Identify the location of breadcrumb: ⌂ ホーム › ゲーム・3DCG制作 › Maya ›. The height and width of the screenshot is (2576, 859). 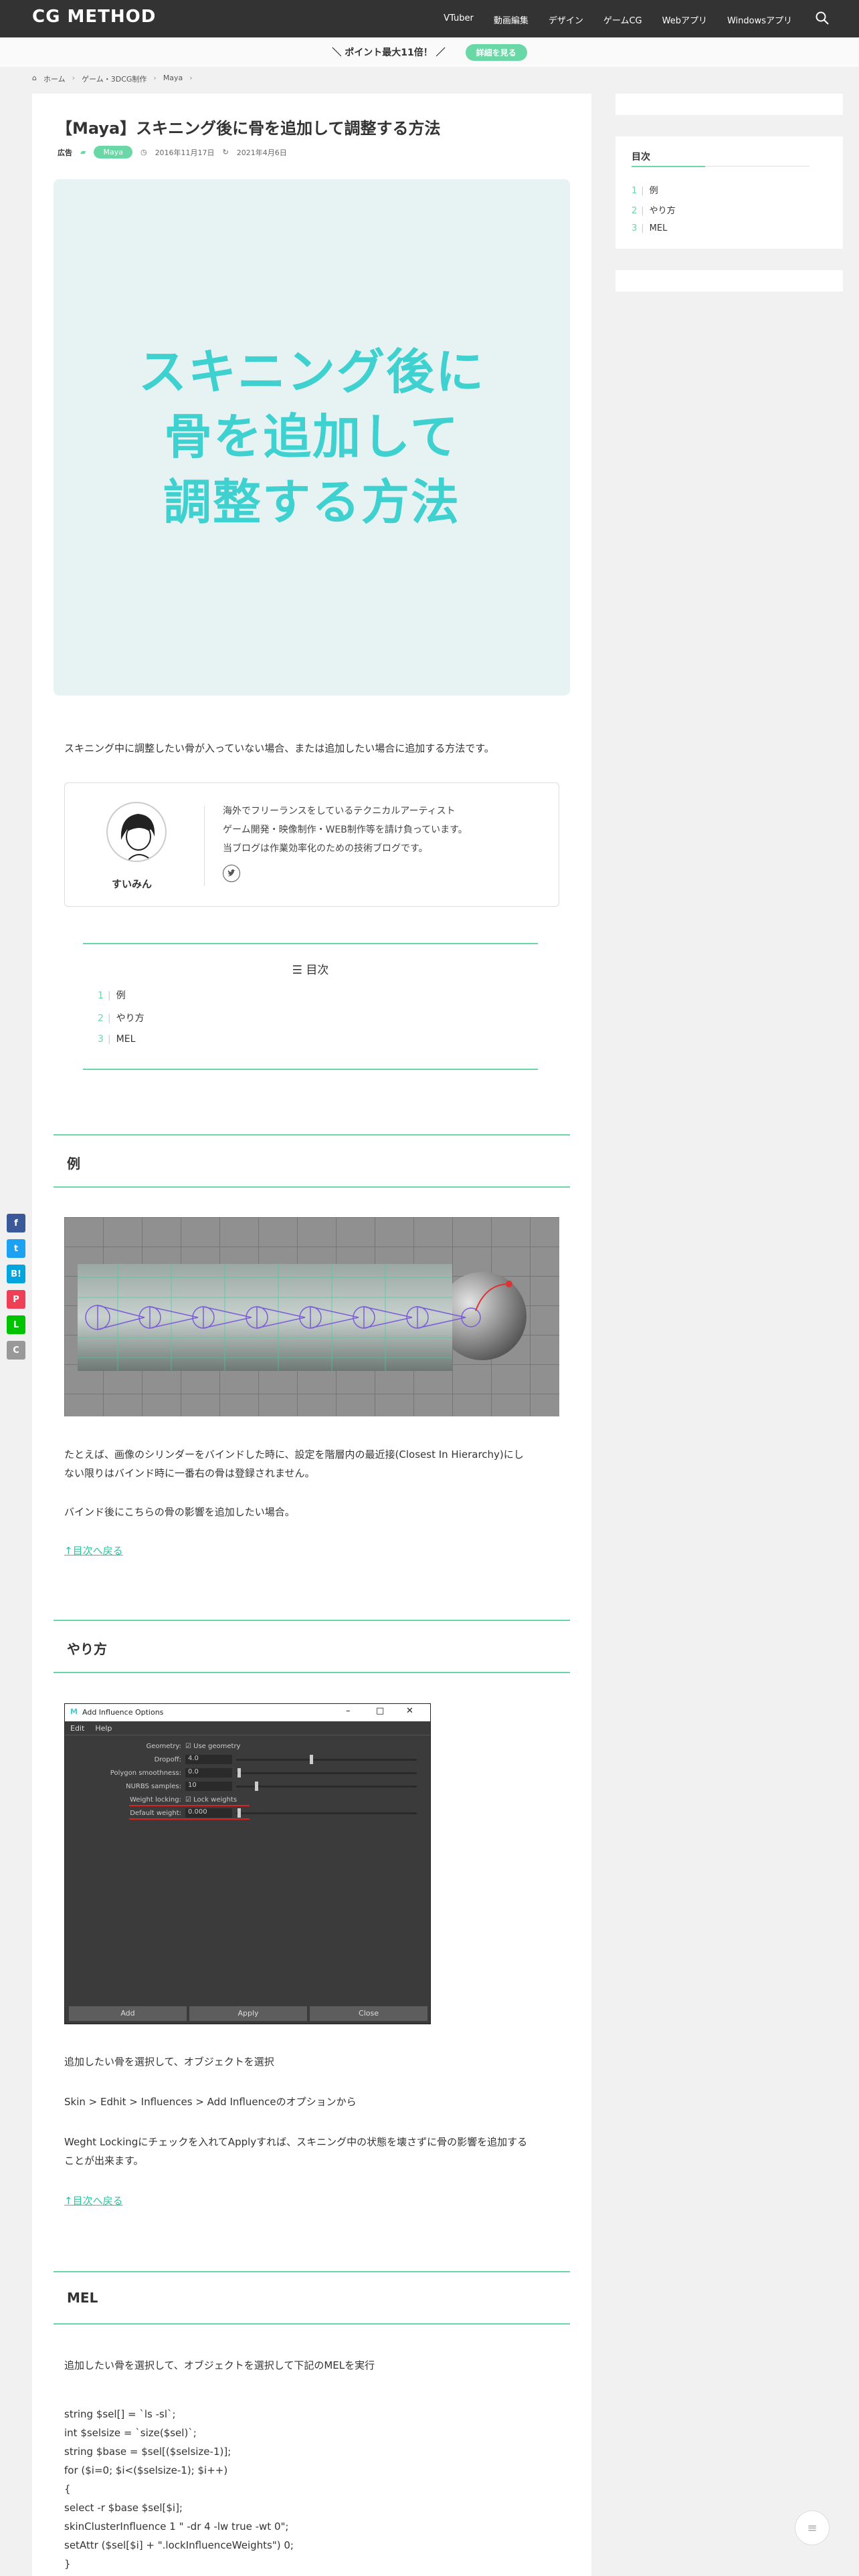
(113, 79).